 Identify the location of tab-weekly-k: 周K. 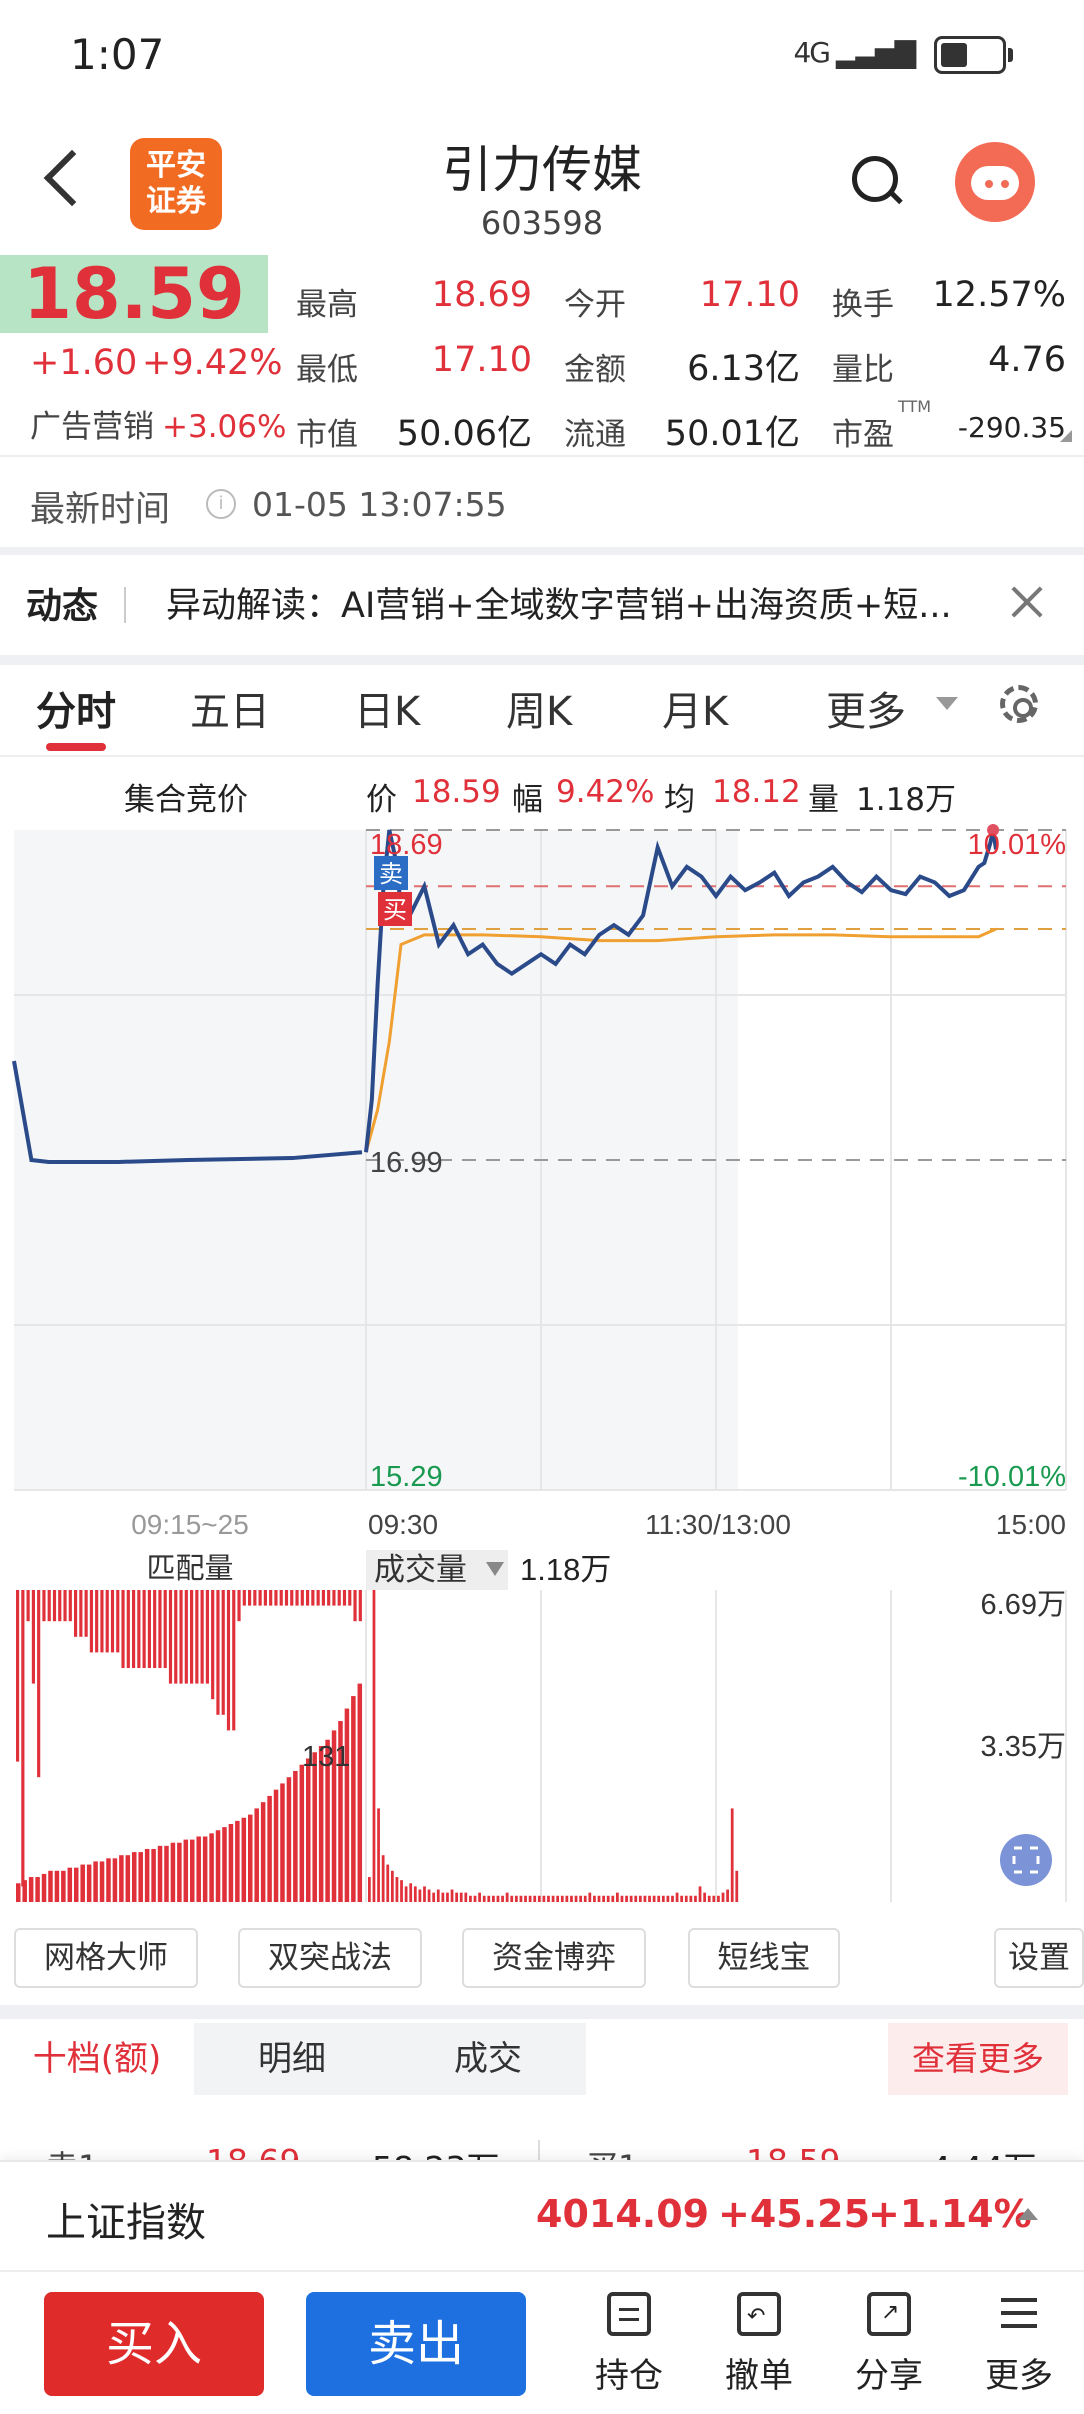
(539, 708).